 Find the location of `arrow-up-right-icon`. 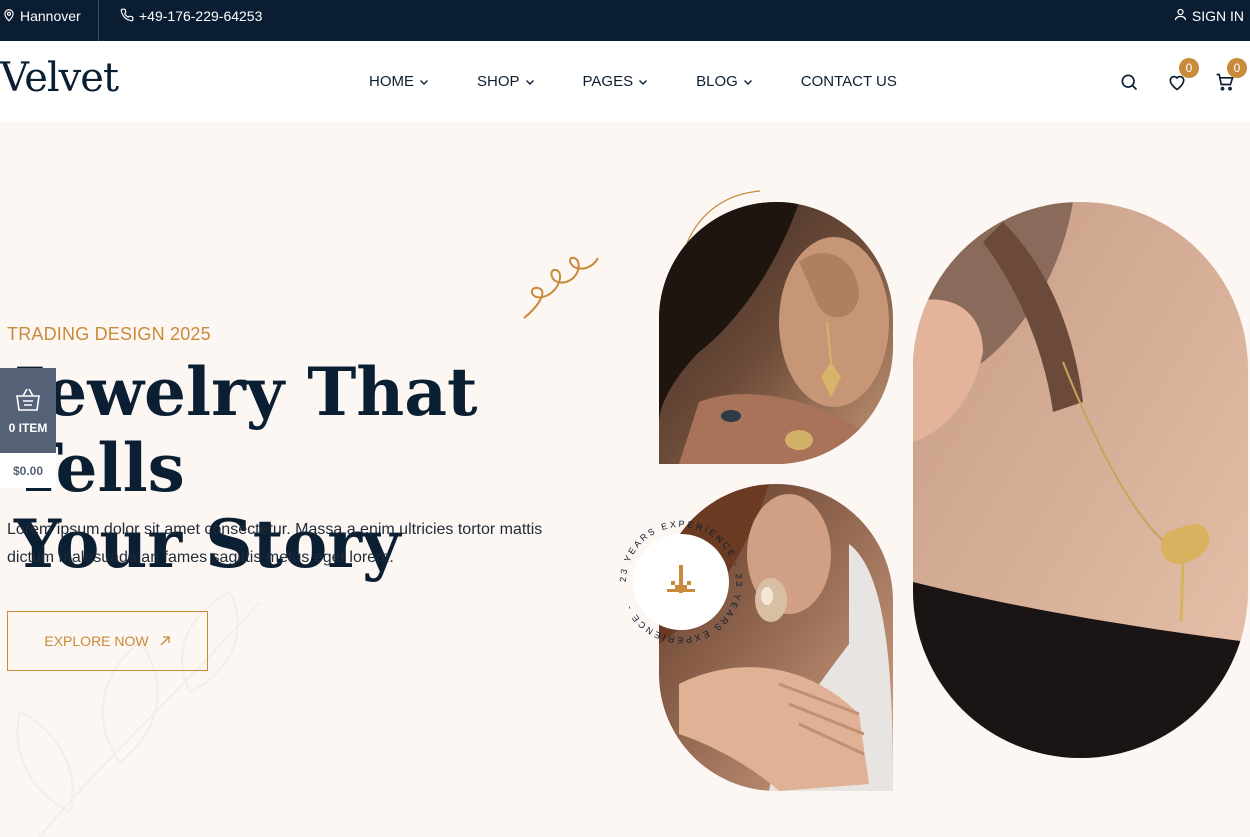

arrow-up-right-icon is located at coordinates (165, 641).